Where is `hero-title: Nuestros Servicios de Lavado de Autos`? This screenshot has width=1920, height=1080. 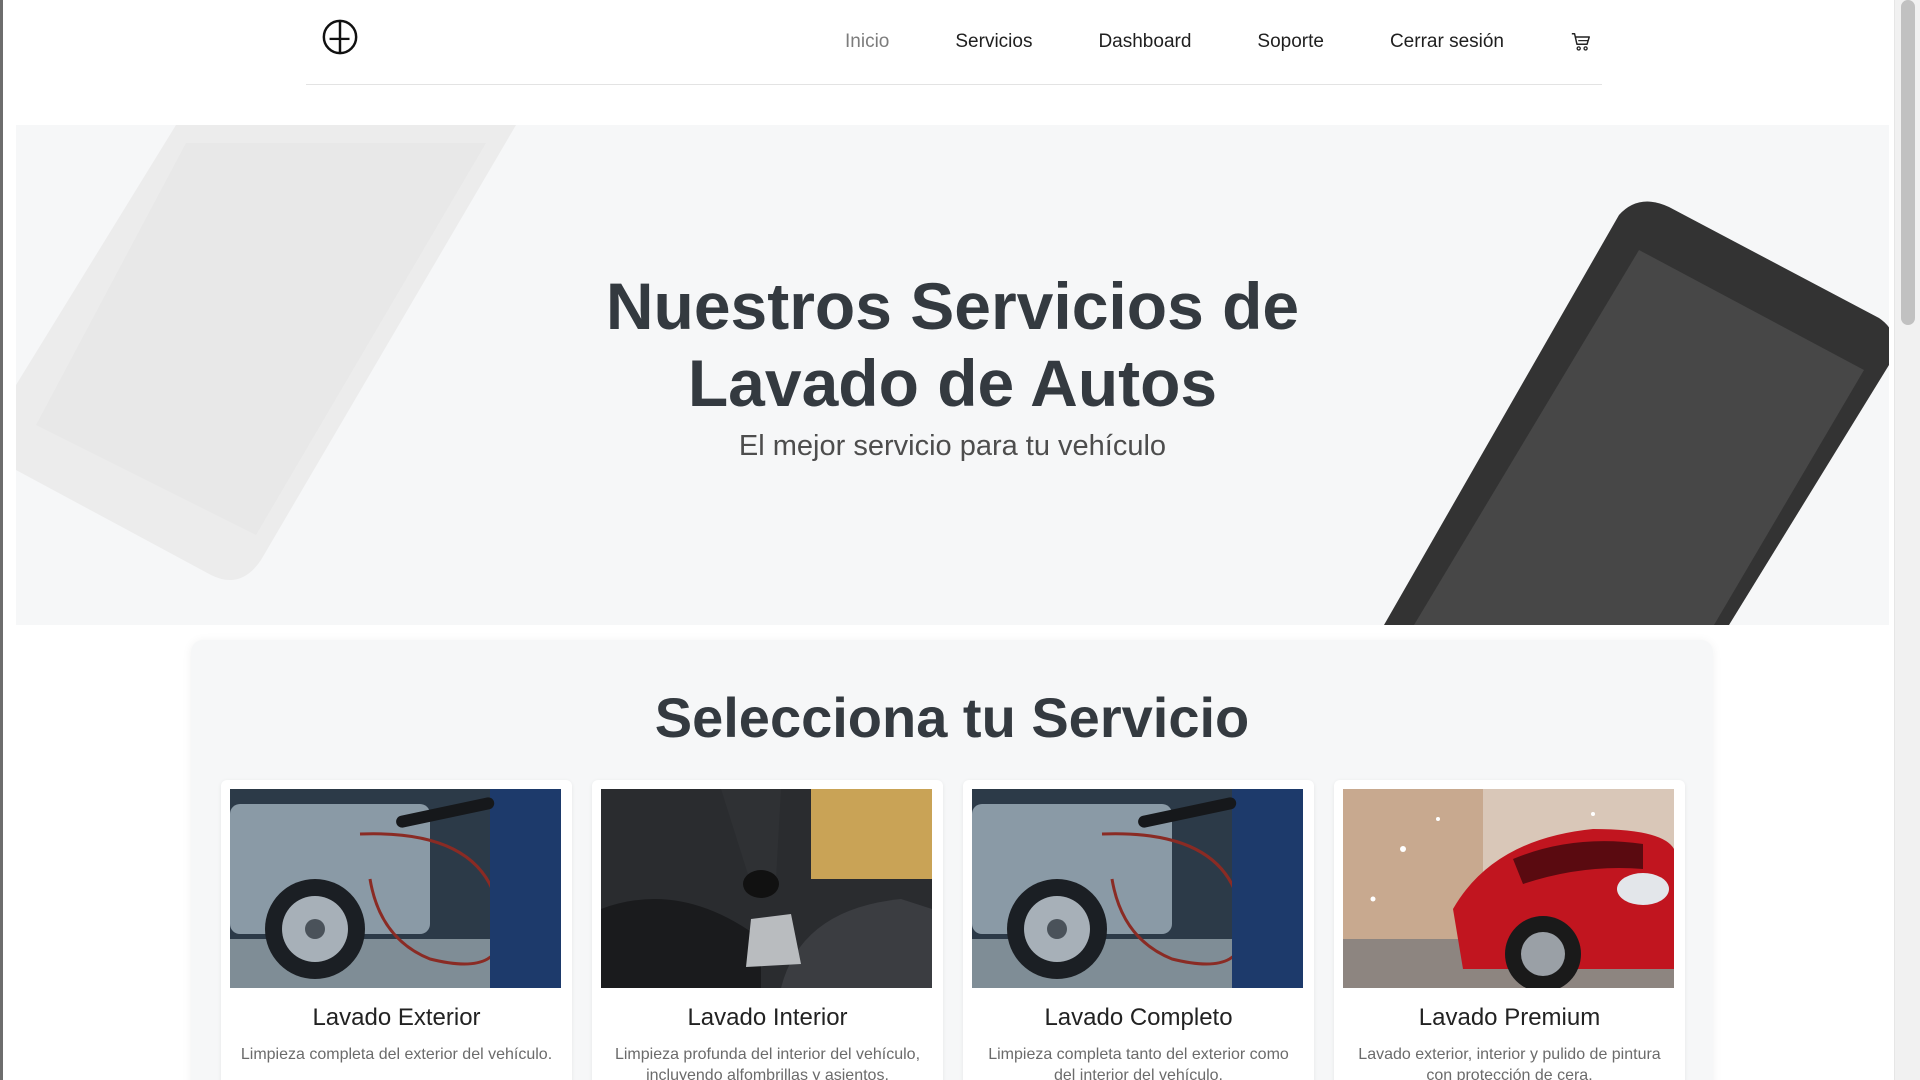
hero-title: Nuestros Servicios de Lavado de Autos is located at coordinates (952, 345).